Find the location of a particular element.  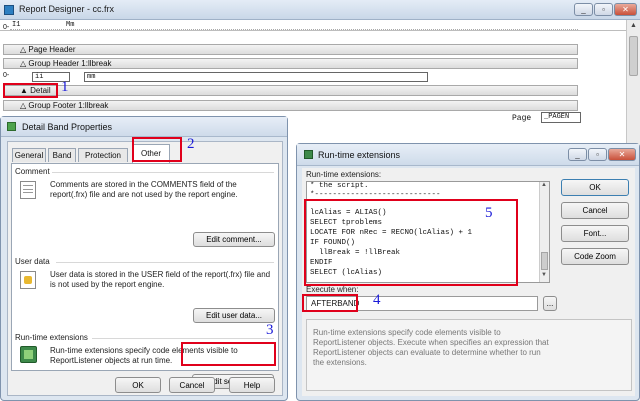

footer-page-field-text: _PAGEN is located at coordinates (557, 117).